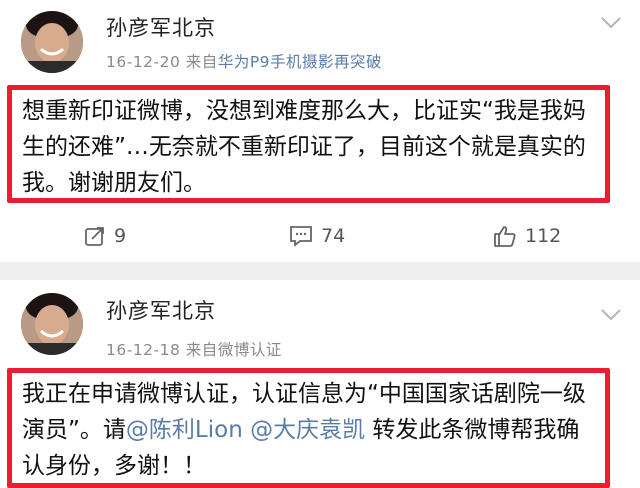 The image size is (640, 488). What do you see at coordinates (317, 236) in the screenshot?
I see `comment-button: 74` at bounding box center [317, 236].